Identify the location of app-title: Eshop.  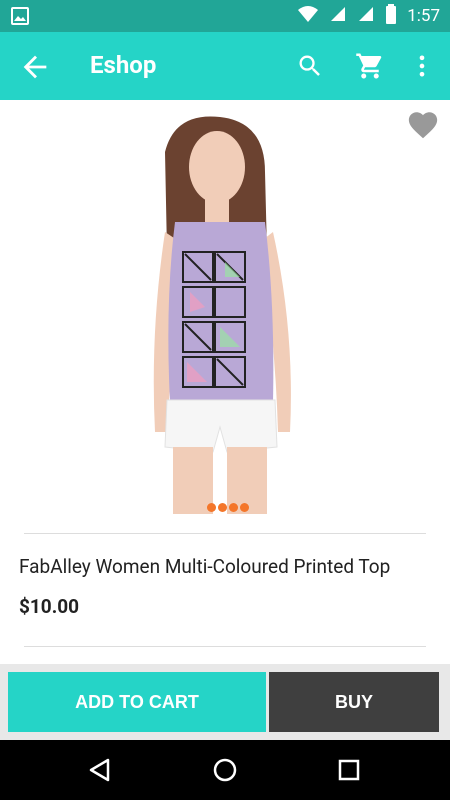
(123, 65).